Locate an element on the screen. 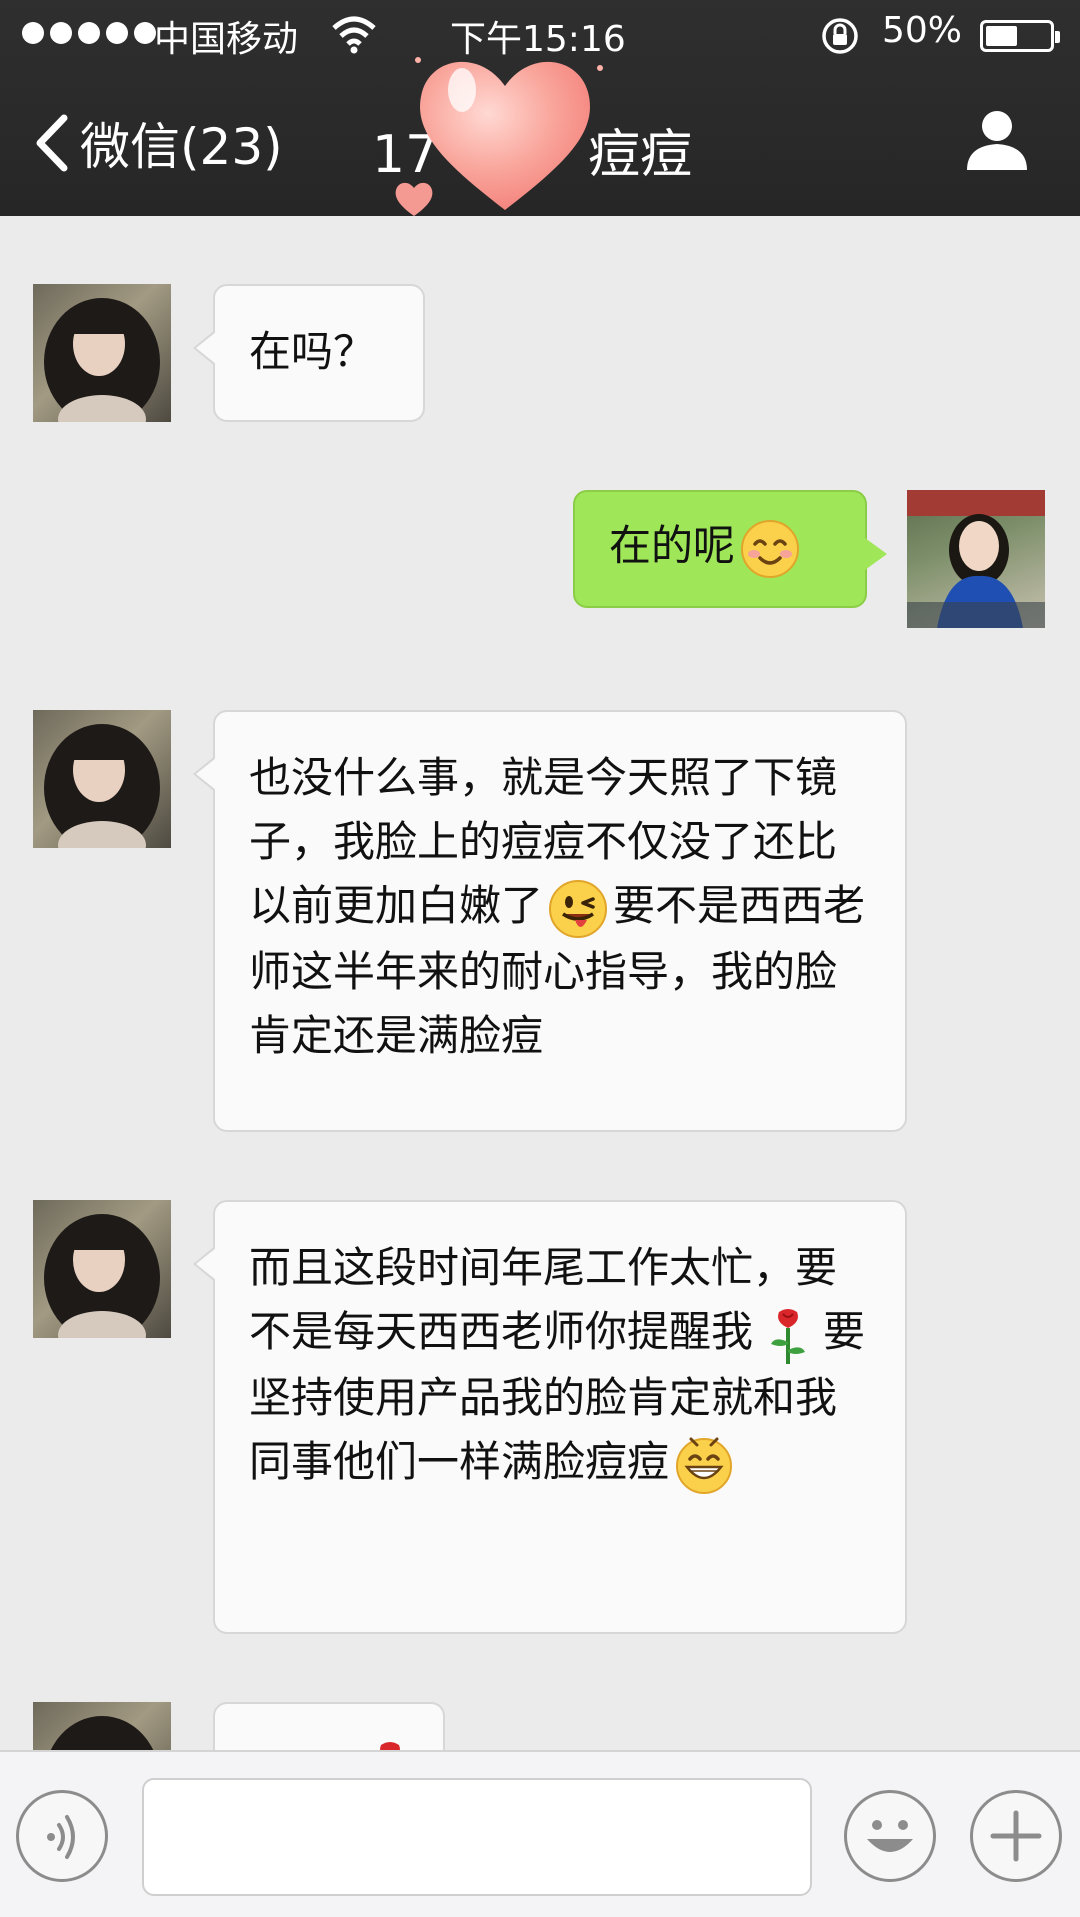 Image resolution: width=1080 pixels, height=1917 pixels. message-text: 在吗？ is located at coordinates (312, 351).